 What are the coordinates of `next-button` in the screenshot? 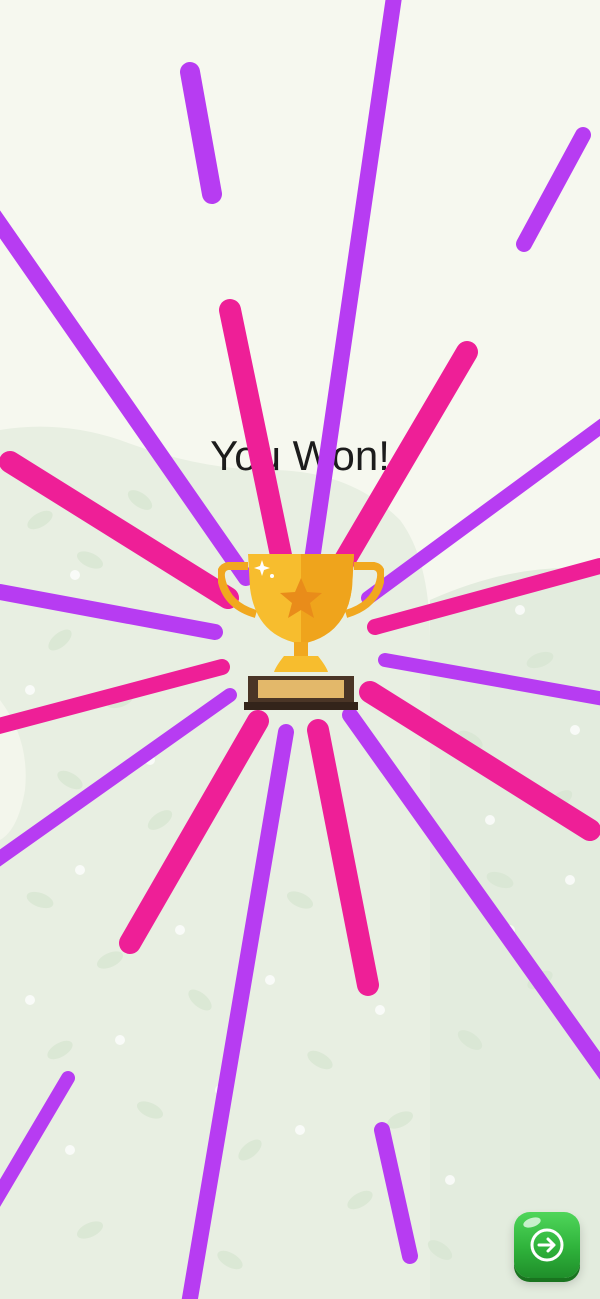 It's located at (547, 1245).